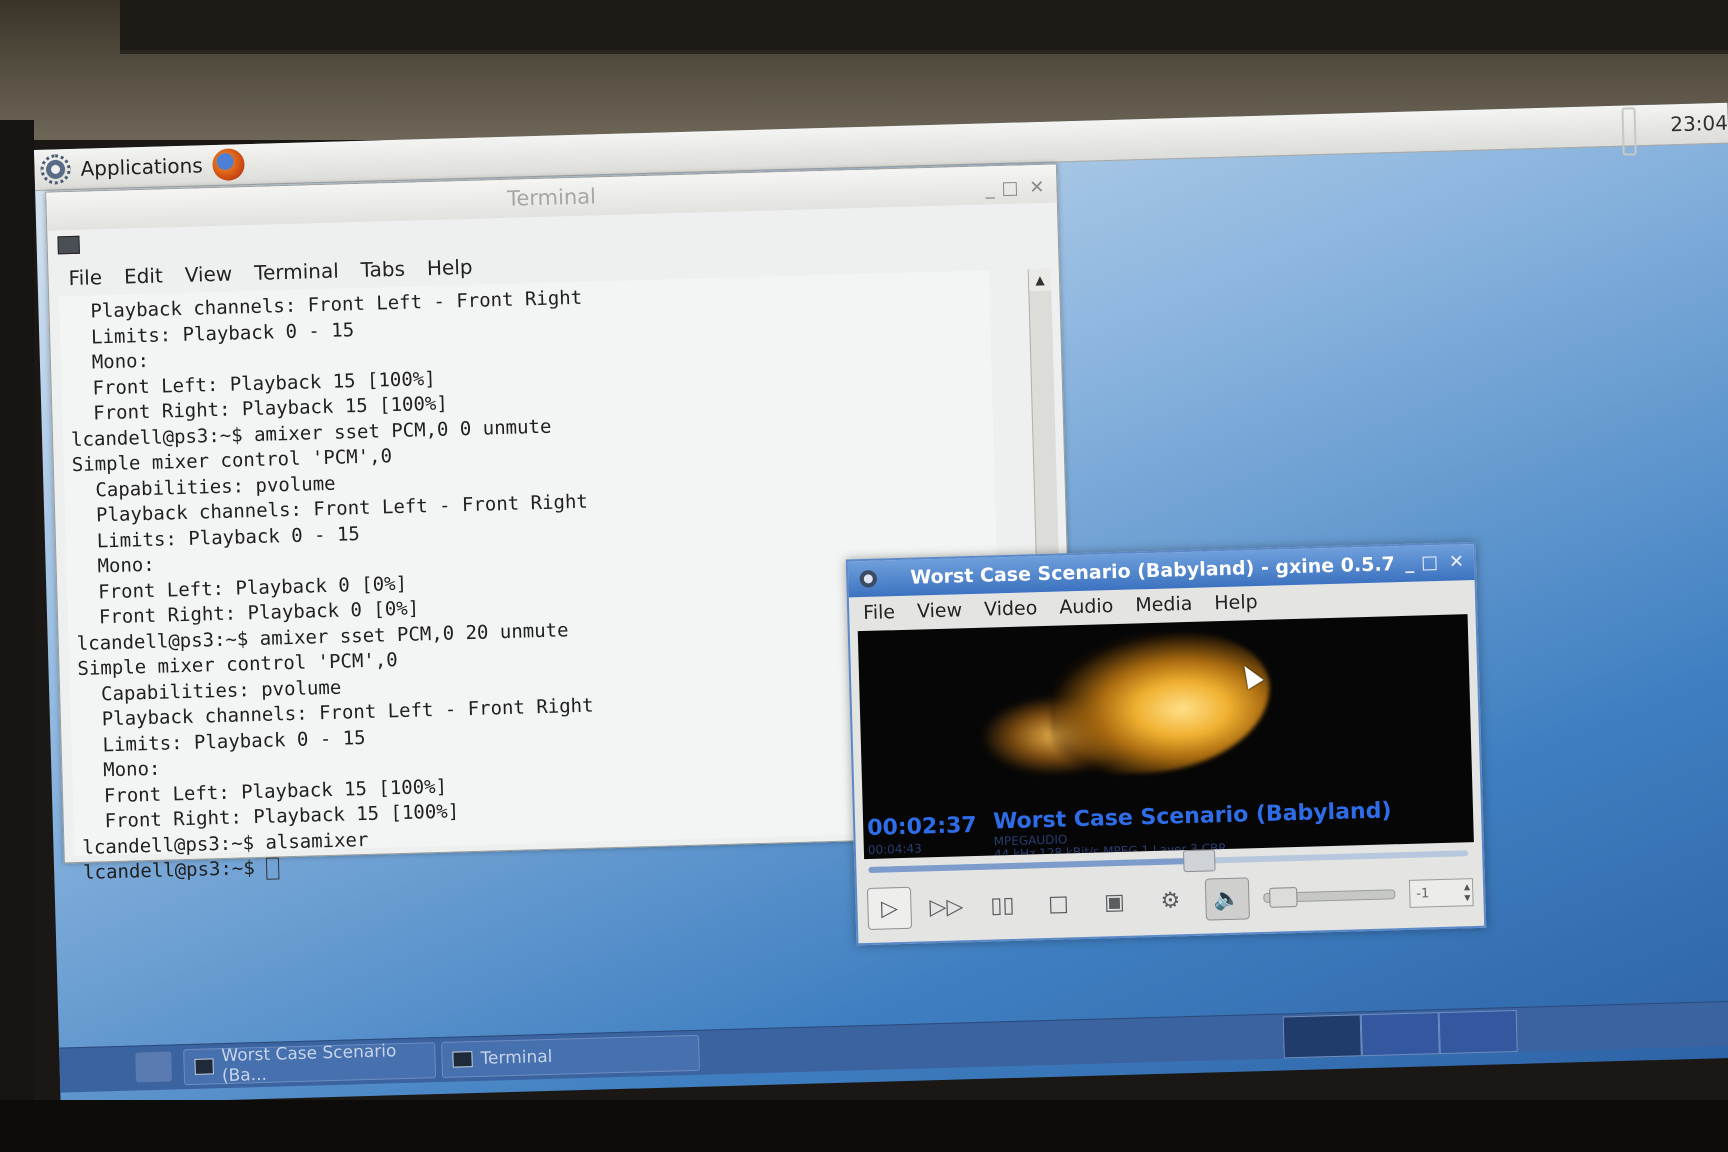 The height and width of the screenshot is (1152, 1728). I want to click on playback-controls: ▷ ▷▷ ▯▯ □ ▣ ⚙ 🔈 -1 ▲ ▼, so click(1170, 900).